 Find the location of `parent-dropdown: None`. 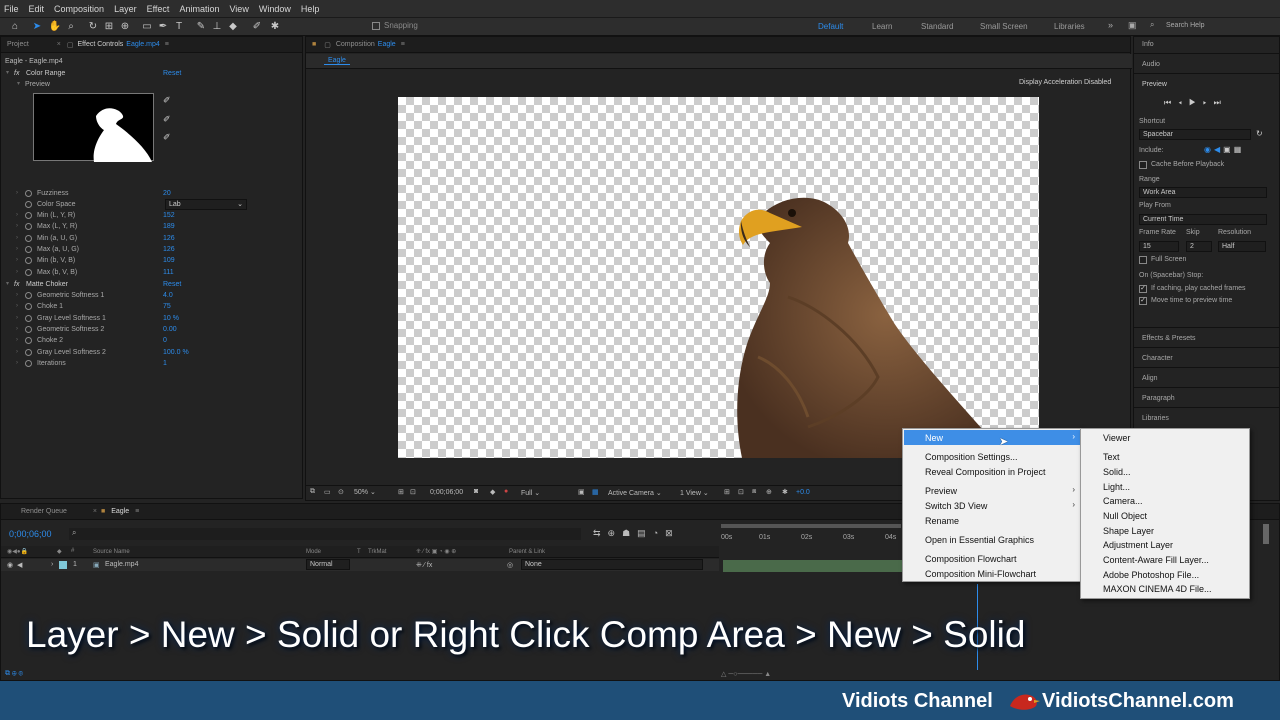

parent-dropdown: None is located at coordinates (612, 564).